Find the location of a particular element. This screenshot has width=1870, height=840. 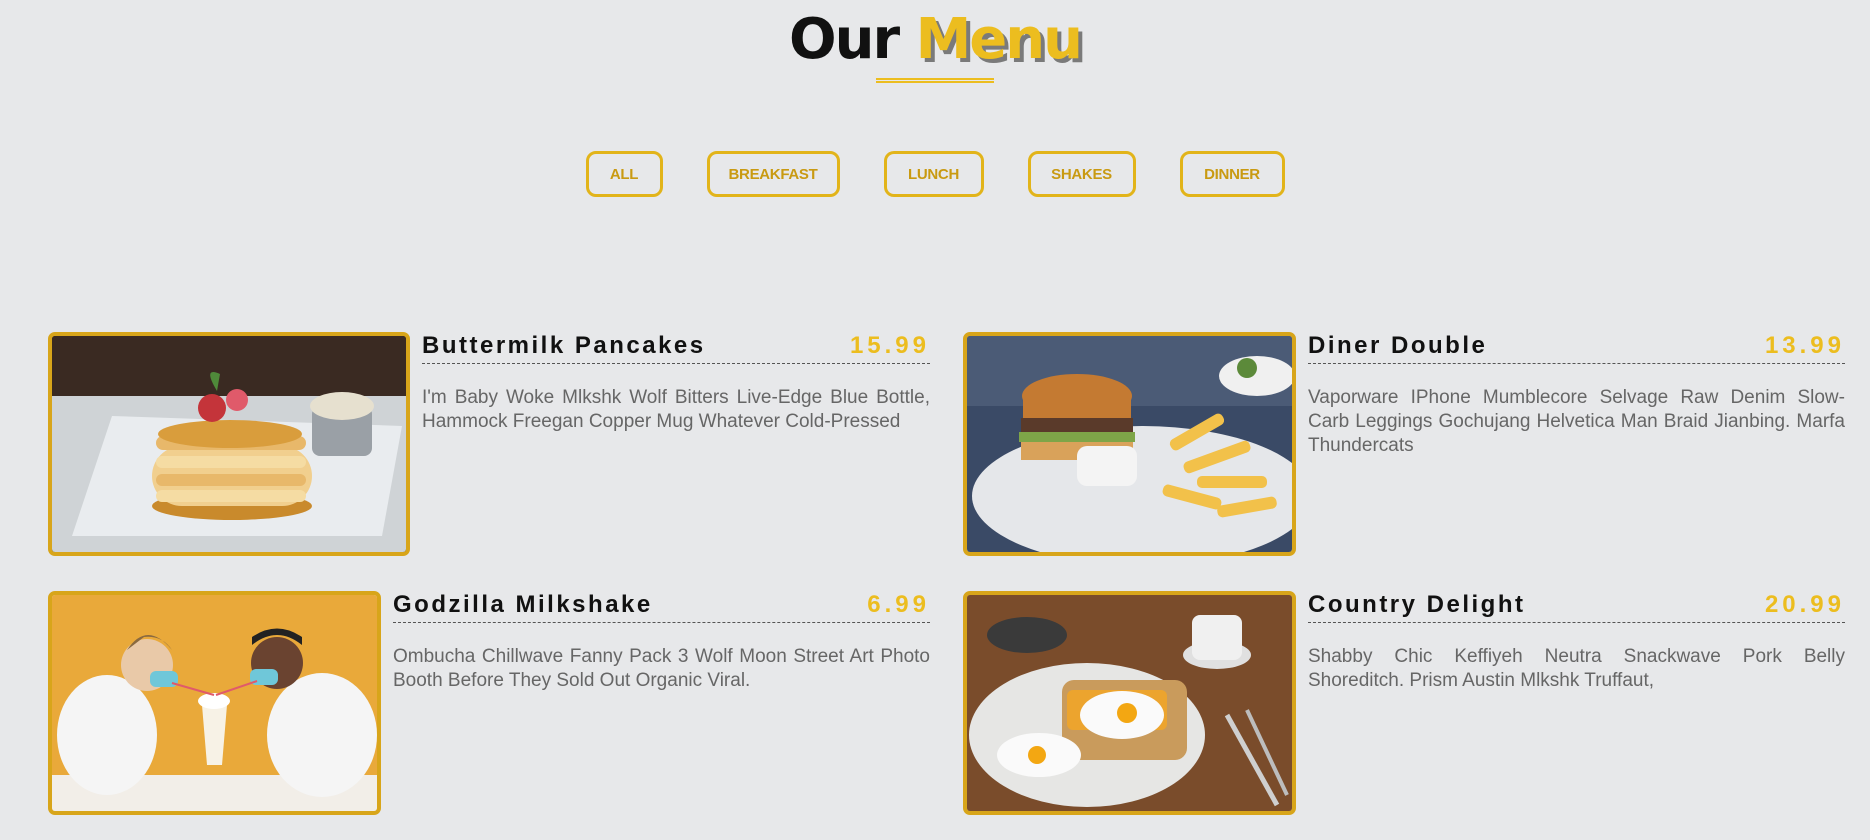

milkshake-photo is located at coordinates (214, 703).